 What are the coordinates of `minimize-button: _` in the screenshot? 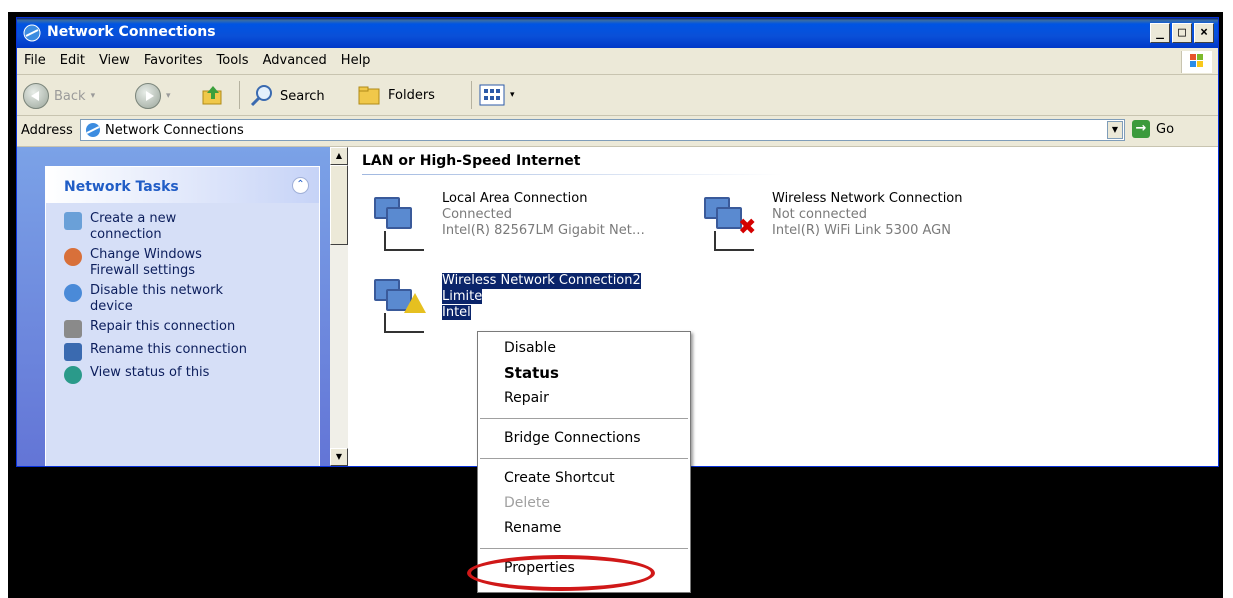 It's located at (1160, 33).